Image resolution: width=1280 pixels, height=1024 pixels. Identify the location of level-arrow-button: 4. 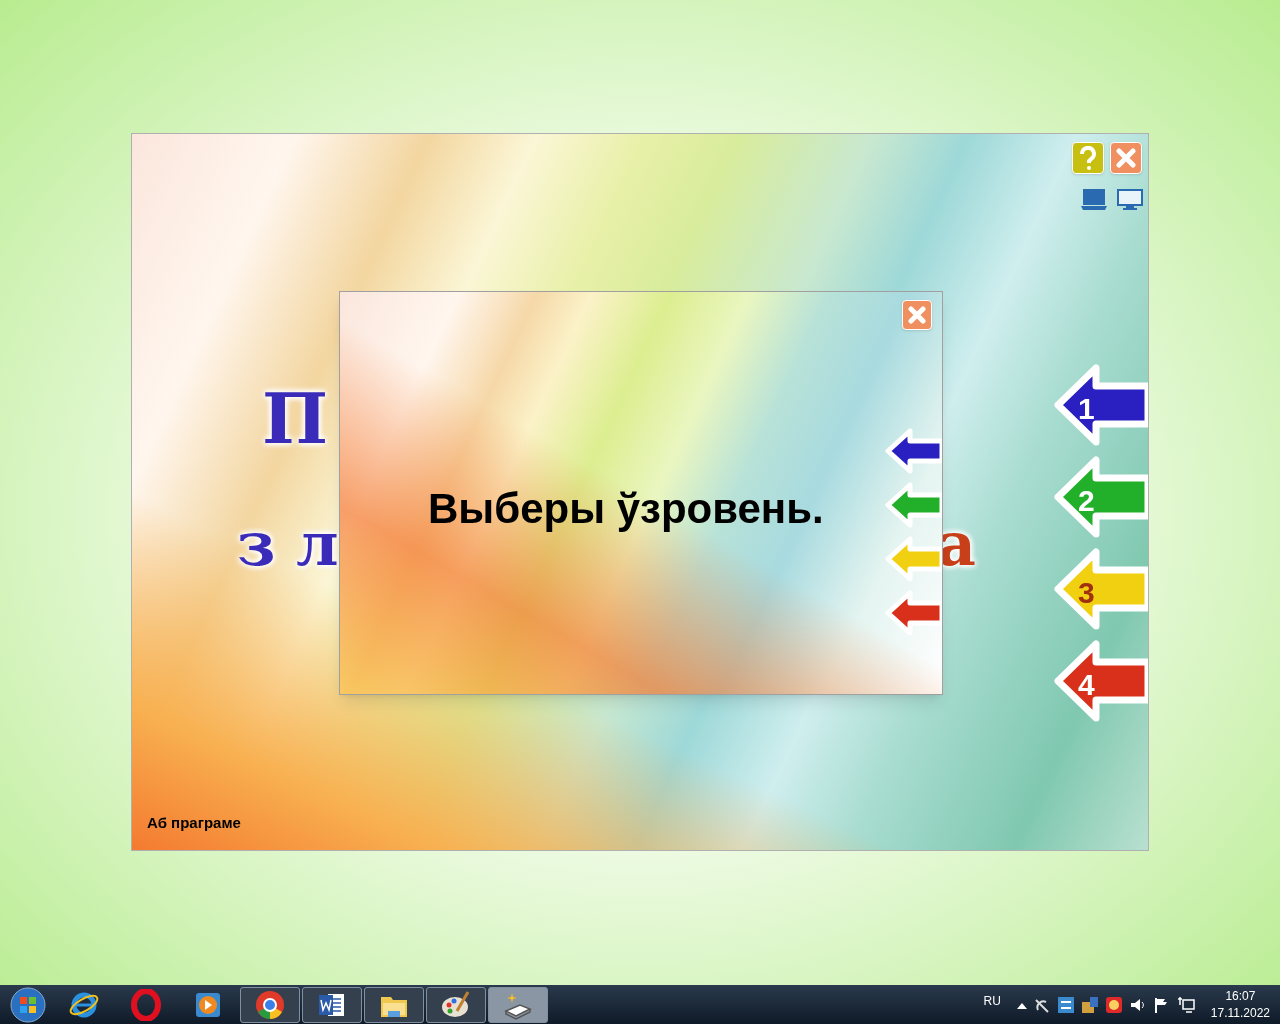
(1100, 681).